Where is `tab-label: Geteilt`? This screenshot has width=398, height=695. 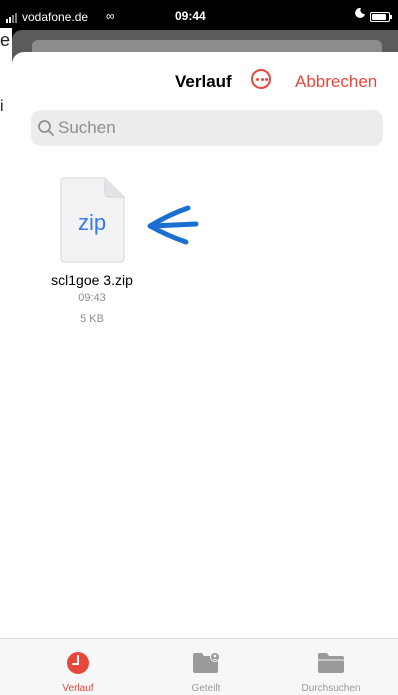
tab-label: Geteilt is located at coordinates (206, 688).